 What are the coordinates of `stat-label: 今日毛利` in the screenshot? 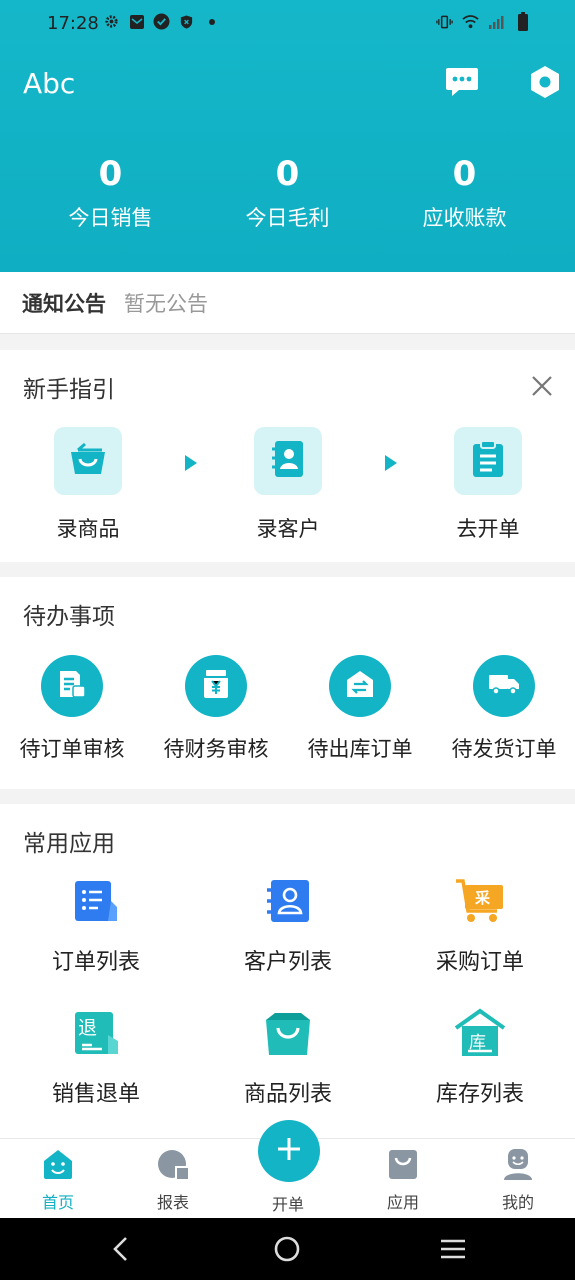 It's located at (287, 218).